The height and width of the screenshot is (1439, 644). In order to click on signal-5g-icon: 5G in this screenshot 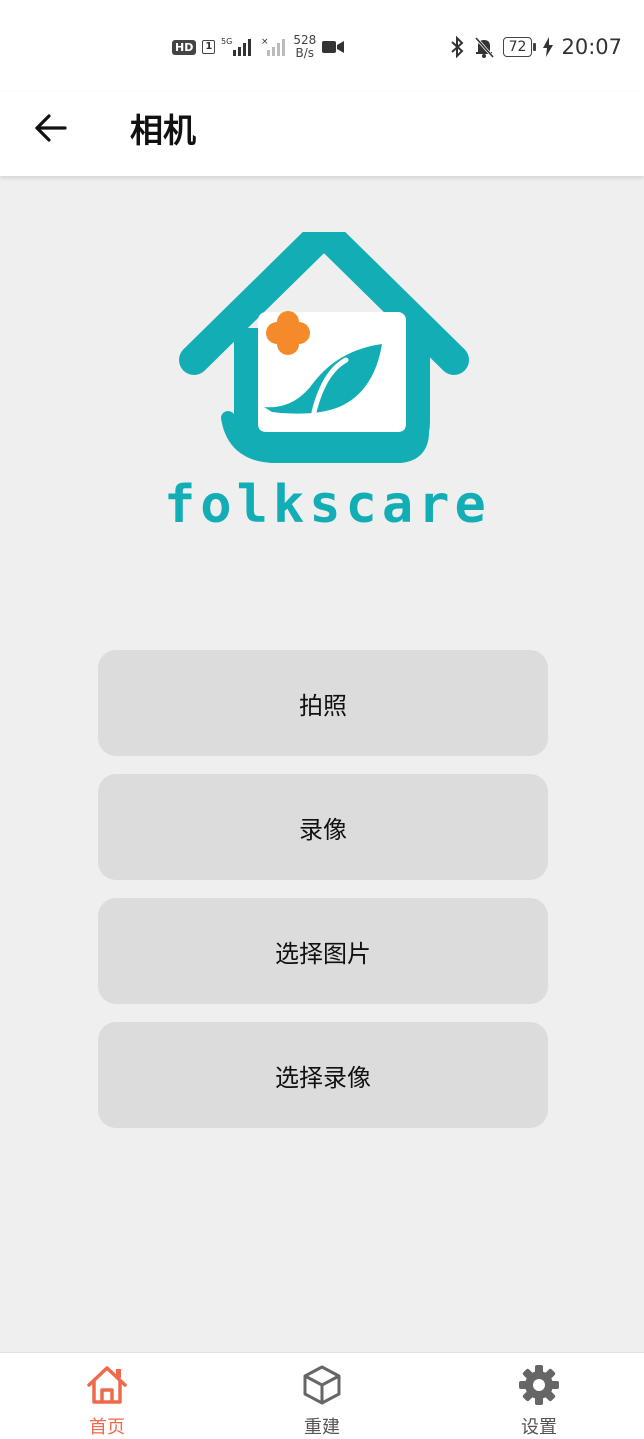, I will do `click(236, 46)`.